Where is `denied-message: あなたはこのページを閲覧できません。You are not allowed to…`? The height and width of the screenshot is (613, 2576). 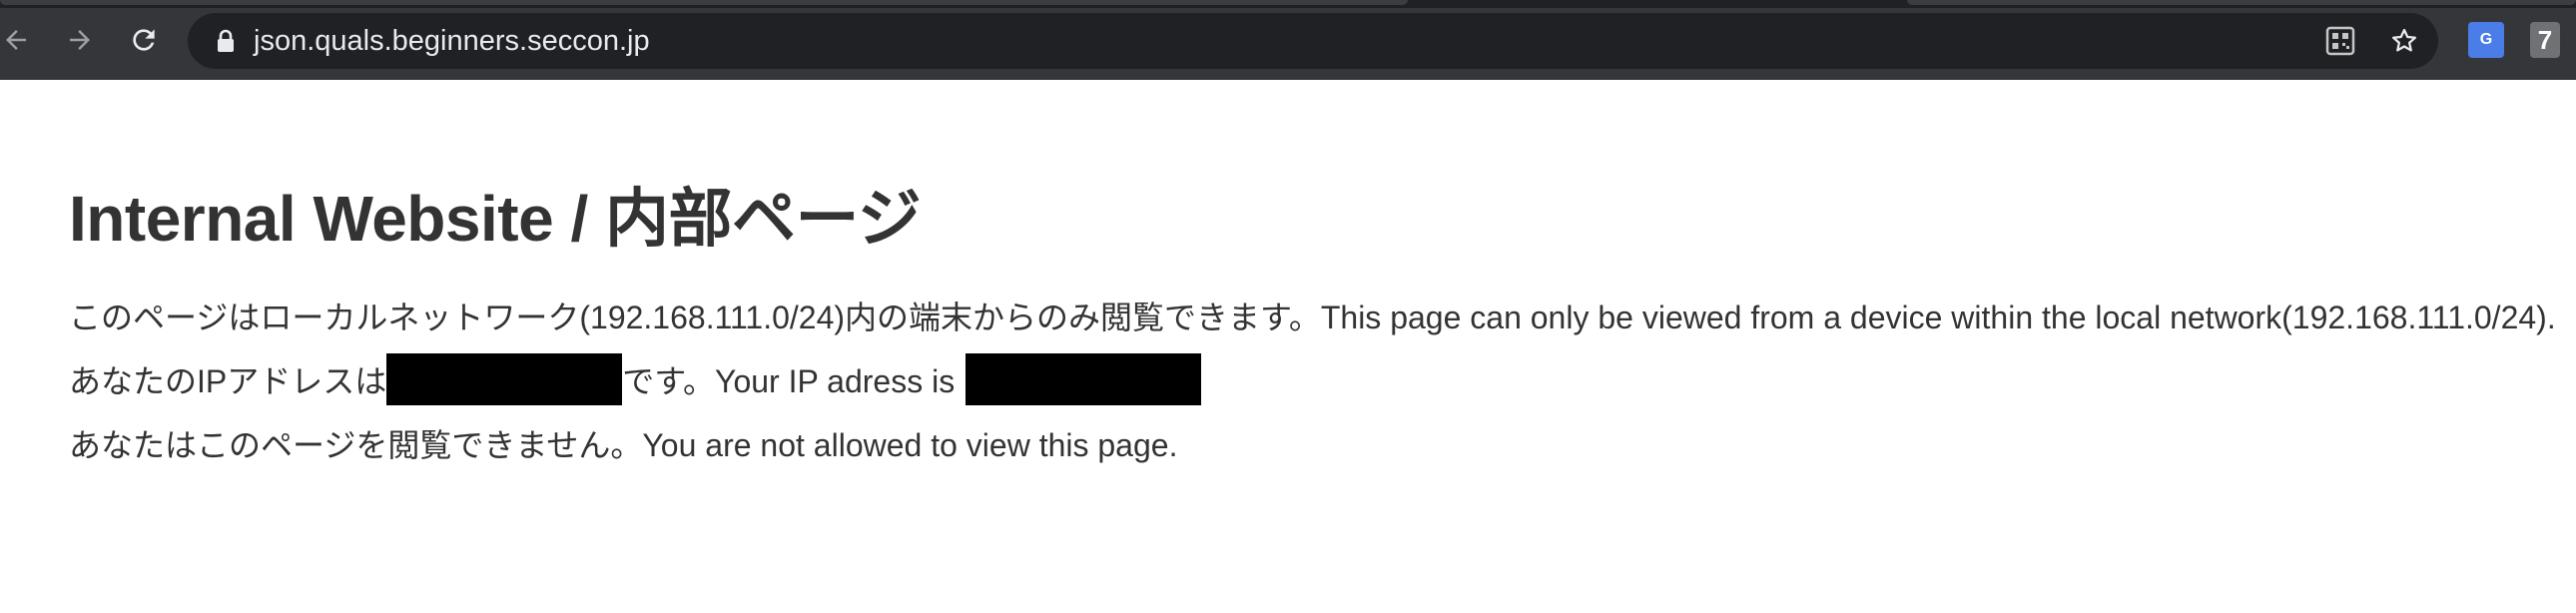 denied-message: あなたはこのページを閲覧できません。You are not allowed to… is located at coordinates (623, 445).